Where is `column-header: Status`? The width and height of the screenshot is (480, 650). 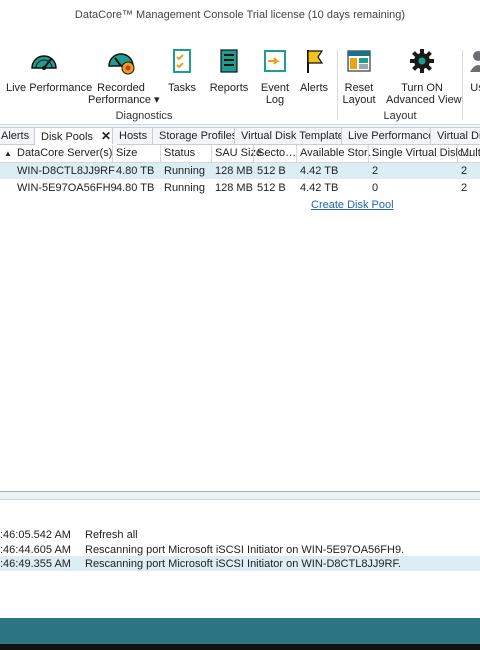
column-header: Status is located at coordinates (179, 153).